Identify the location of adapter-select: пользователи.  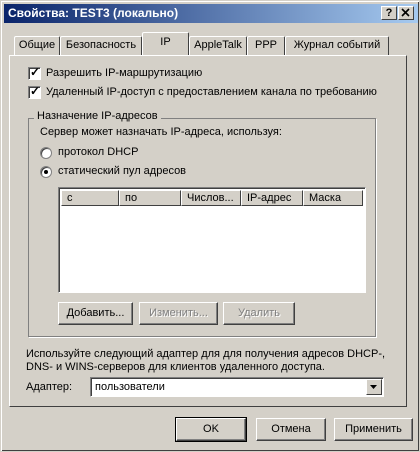
(237, 387).